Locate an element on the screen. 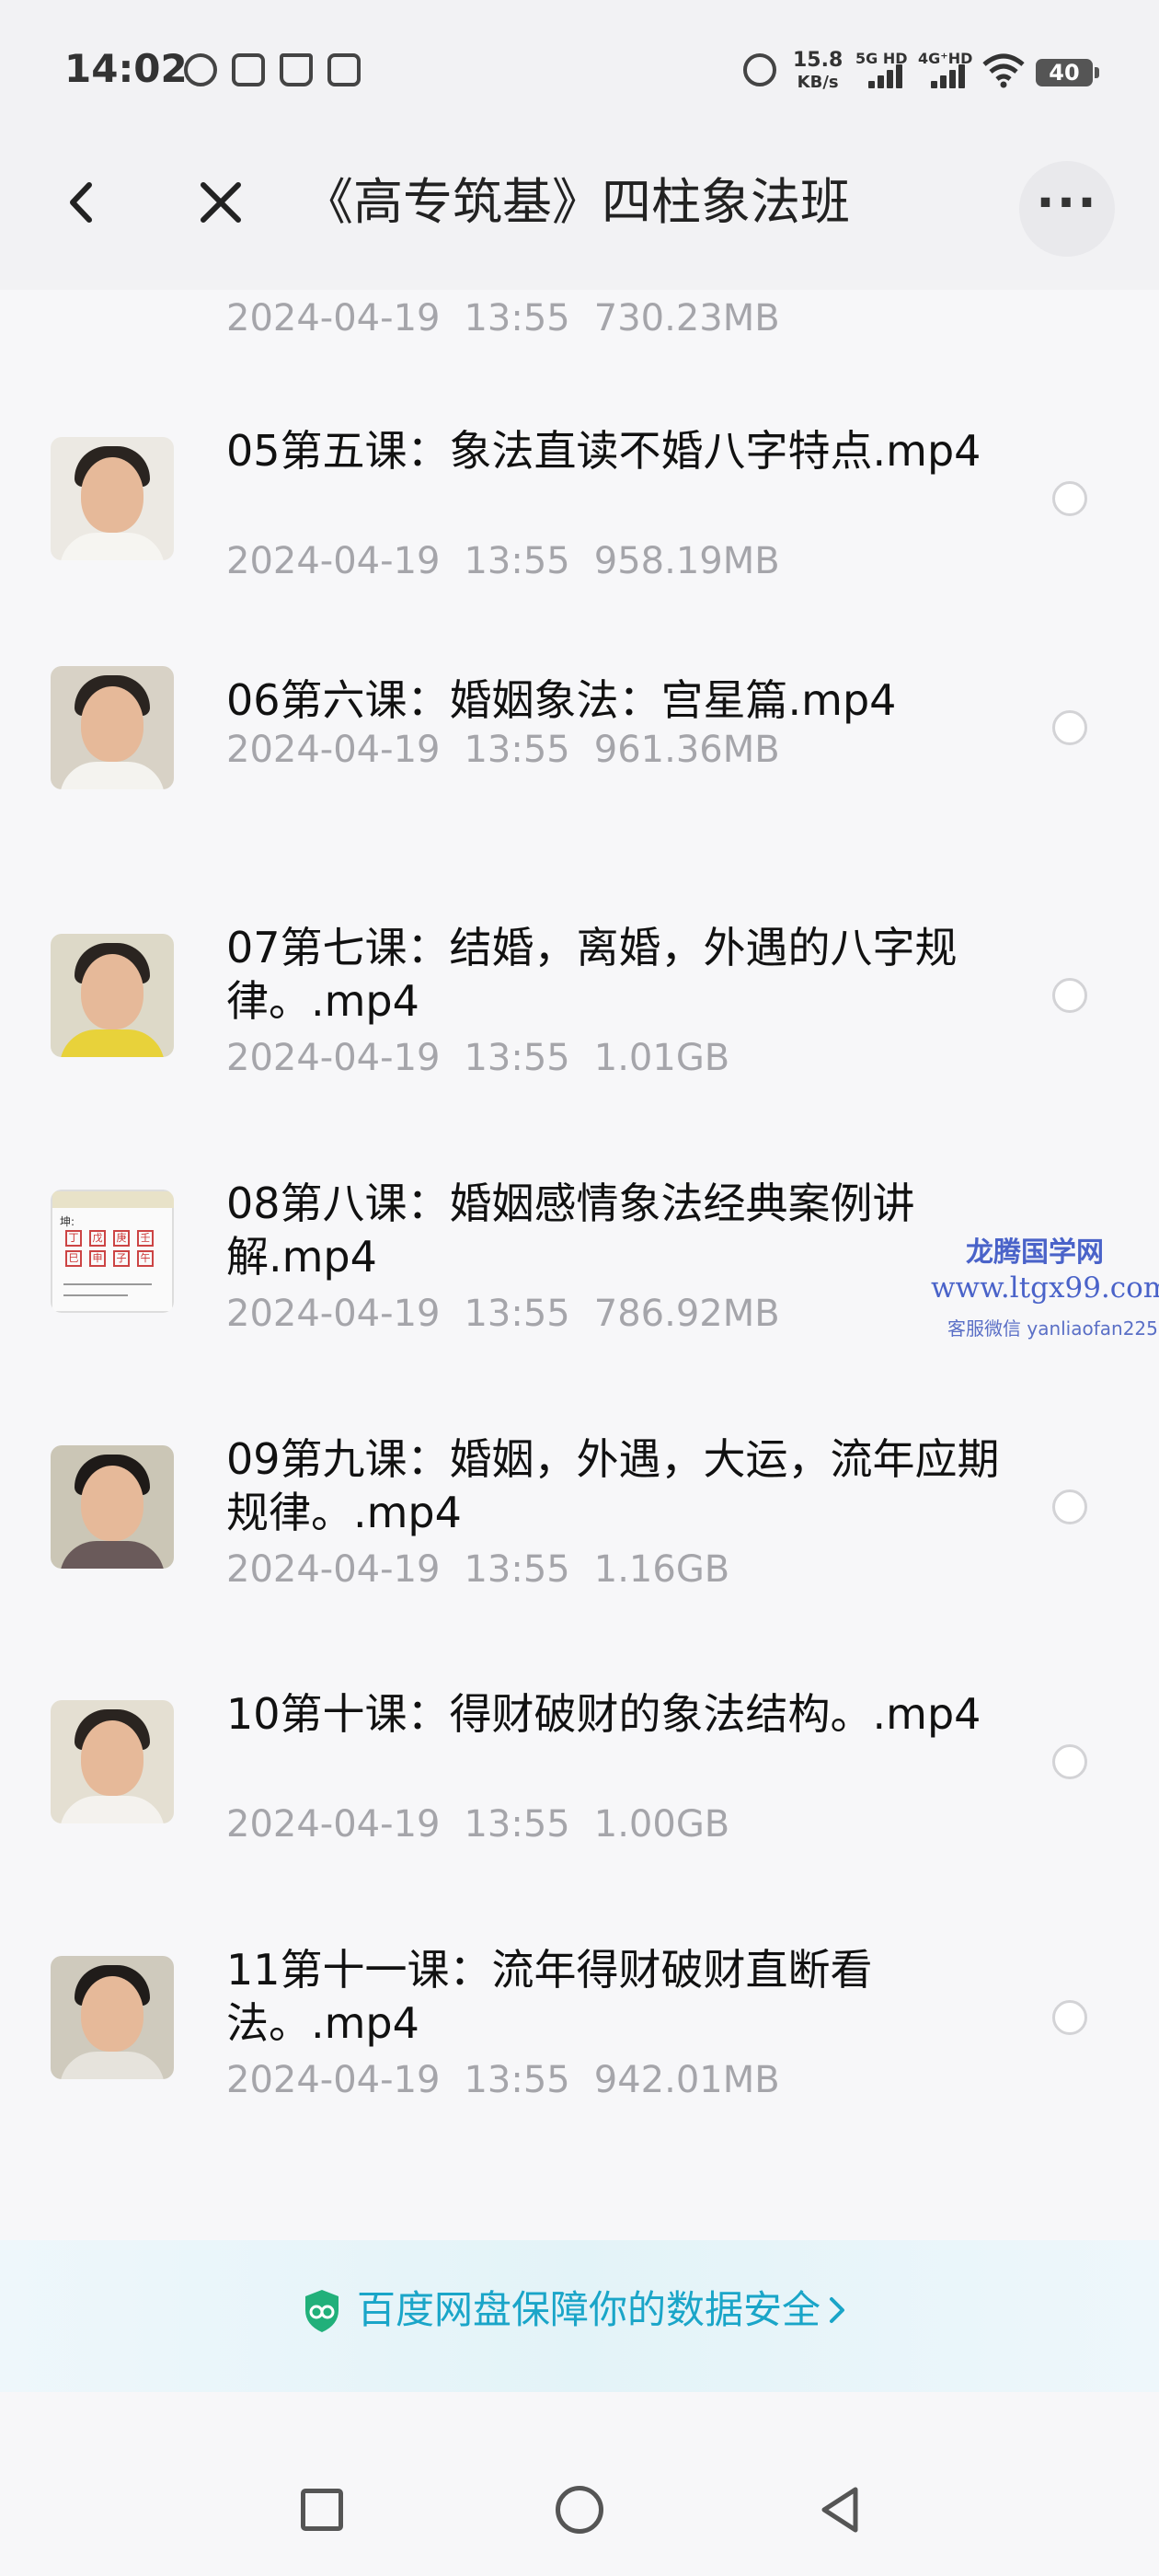 This screenshot has width=1159, height=2576. banner-text: 百度网盘保障你的数据安全 is located at coordinates (588, 2310).